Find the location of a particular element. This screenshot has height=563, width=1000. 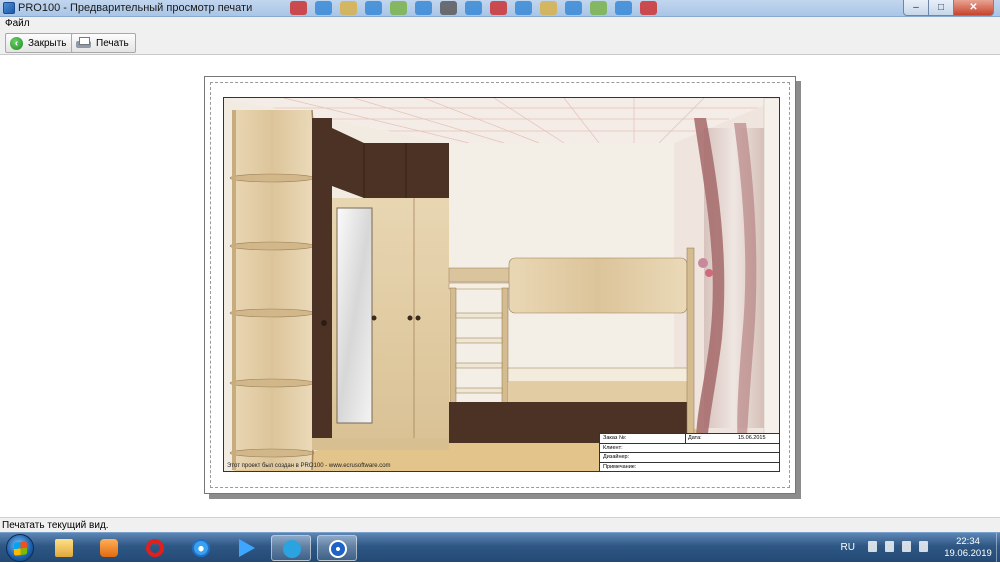

battery-icon is located at coordinates (906, 546).